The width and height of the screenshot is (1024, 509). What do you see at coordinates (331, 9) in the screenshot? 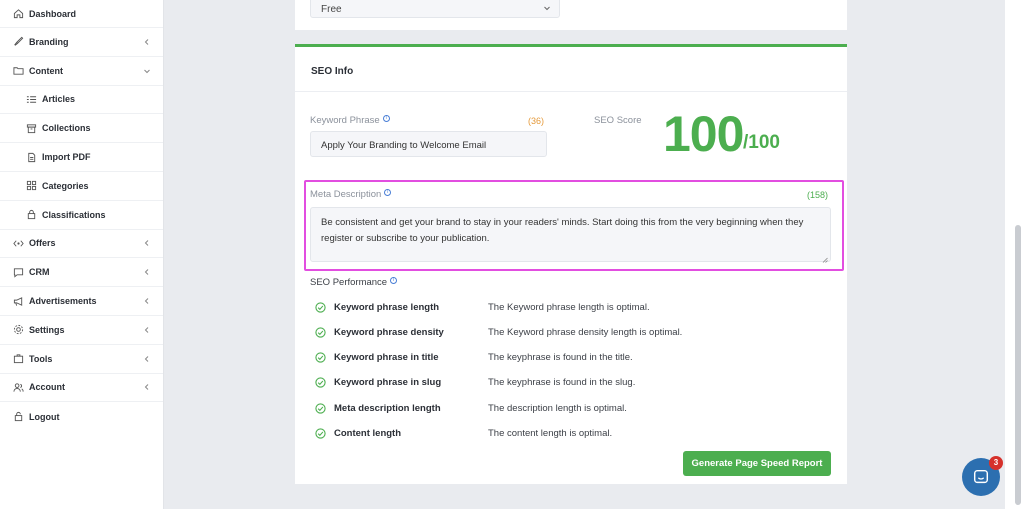
I see `plan-select-value: Free` at bounding box center [331, 9].